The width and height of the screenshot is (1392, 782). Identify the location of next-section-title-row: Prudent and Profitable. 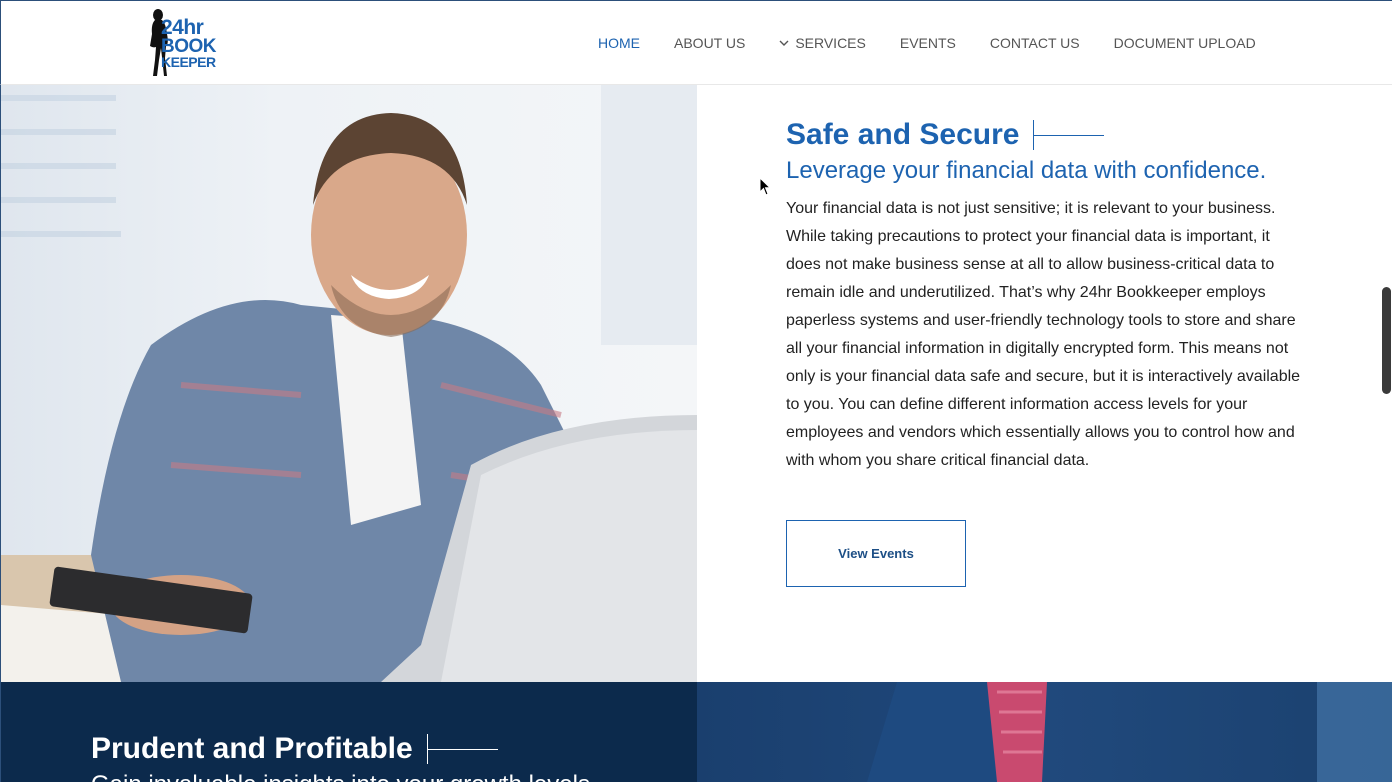
(294, 749).